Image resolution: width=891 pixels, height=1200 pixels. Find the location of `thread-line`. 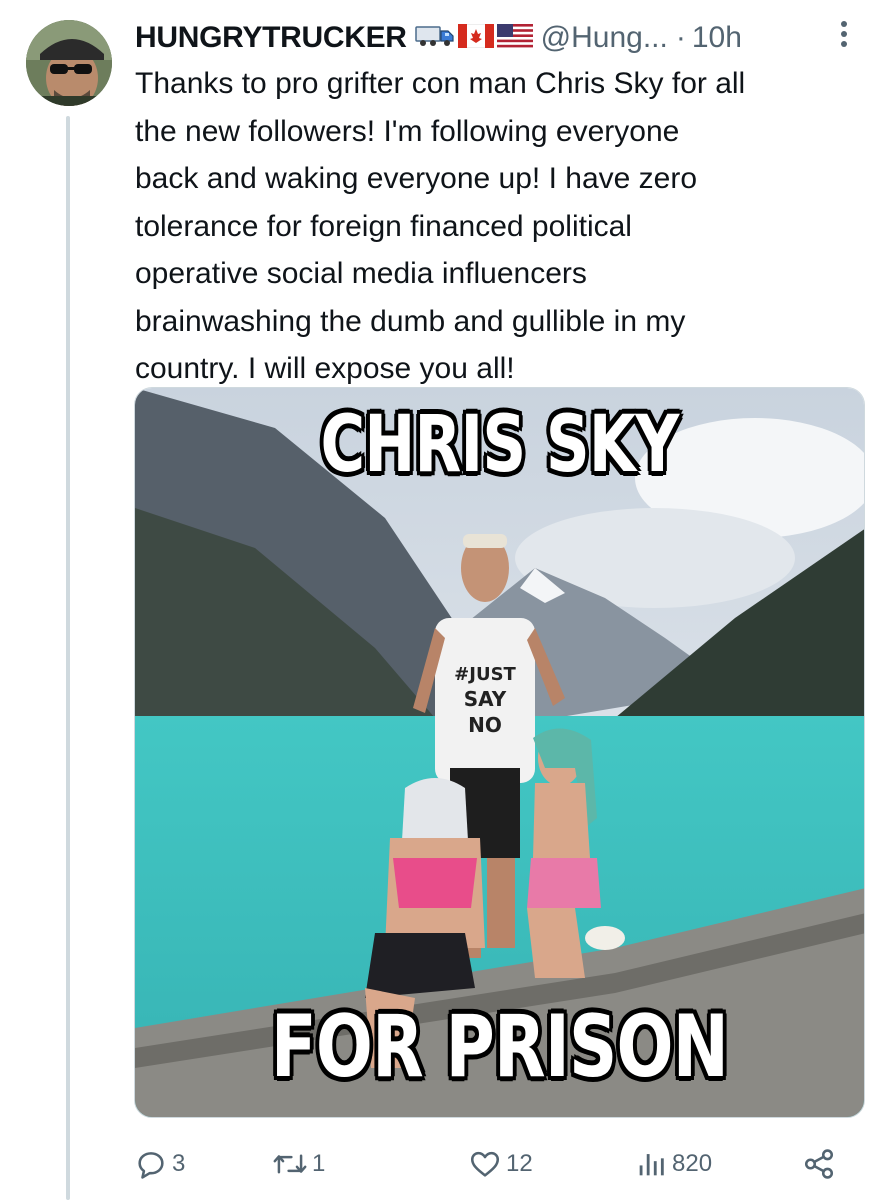

thread-line is located at coordinates (68, 658).